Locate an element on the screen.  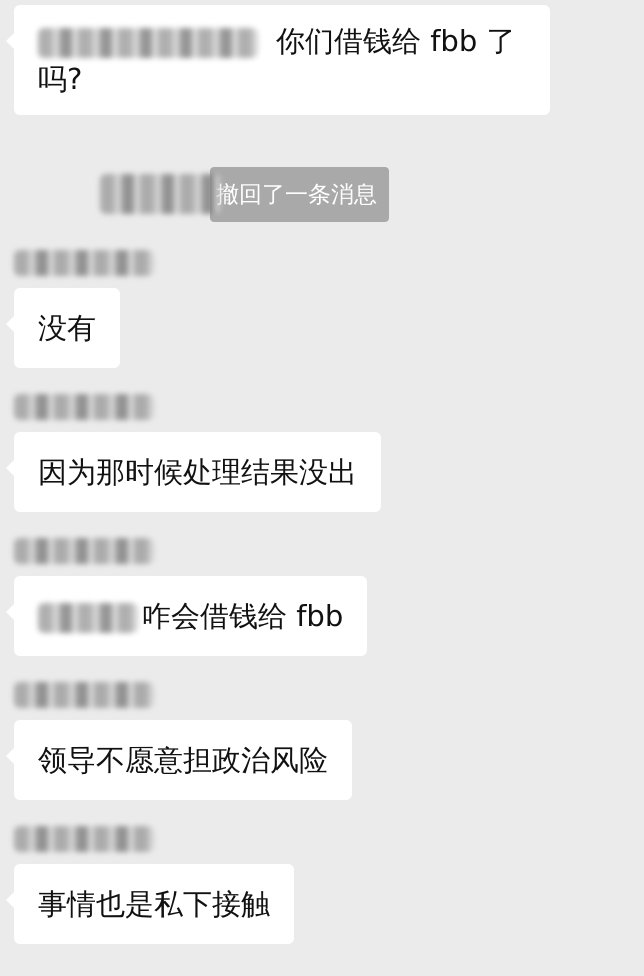
message-text: 你们借钱给 fbb 了吗? is located at coordinates (277, 60).